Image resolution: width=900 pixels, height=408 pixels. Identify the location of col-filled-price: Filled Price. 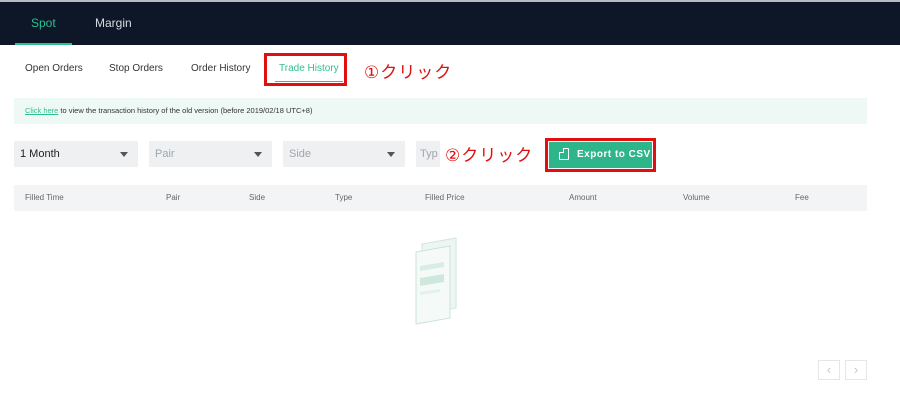
(445, 197).